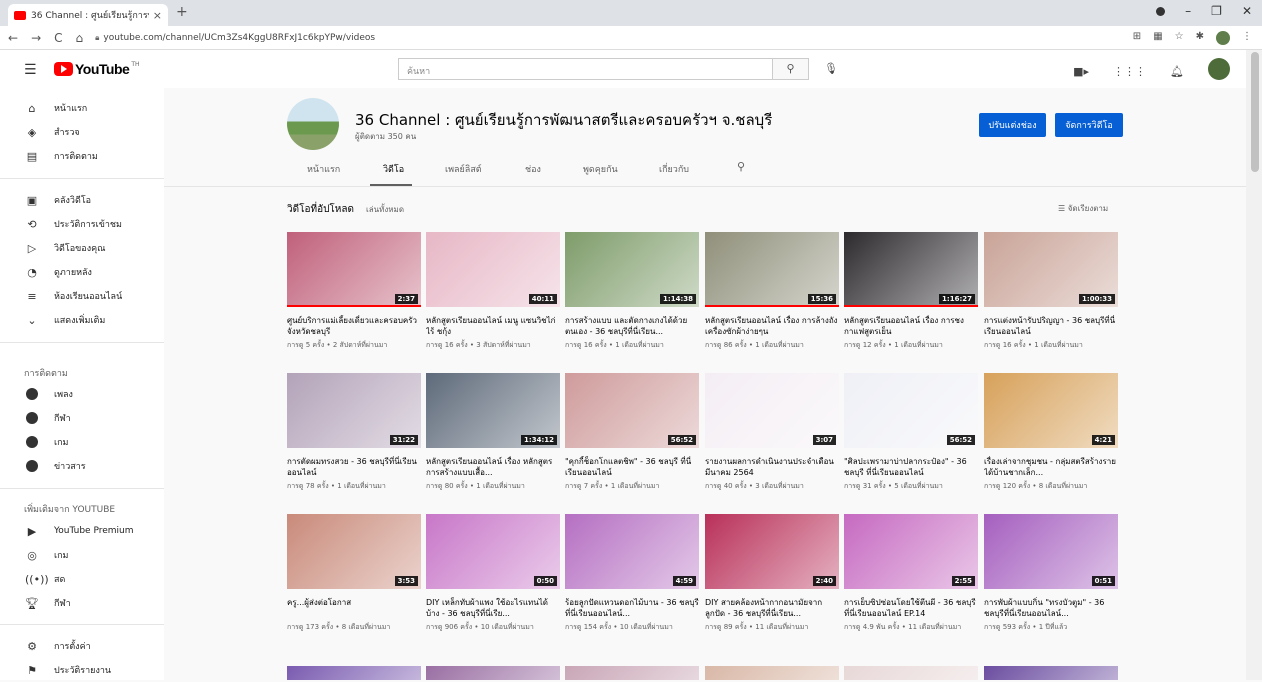 Image resolution: width=1262 pixels, height=682 pixels. Describe the element at coordinates (772, 269) in the screenshot. I see `video-thumbnail: 15:36` at that location.